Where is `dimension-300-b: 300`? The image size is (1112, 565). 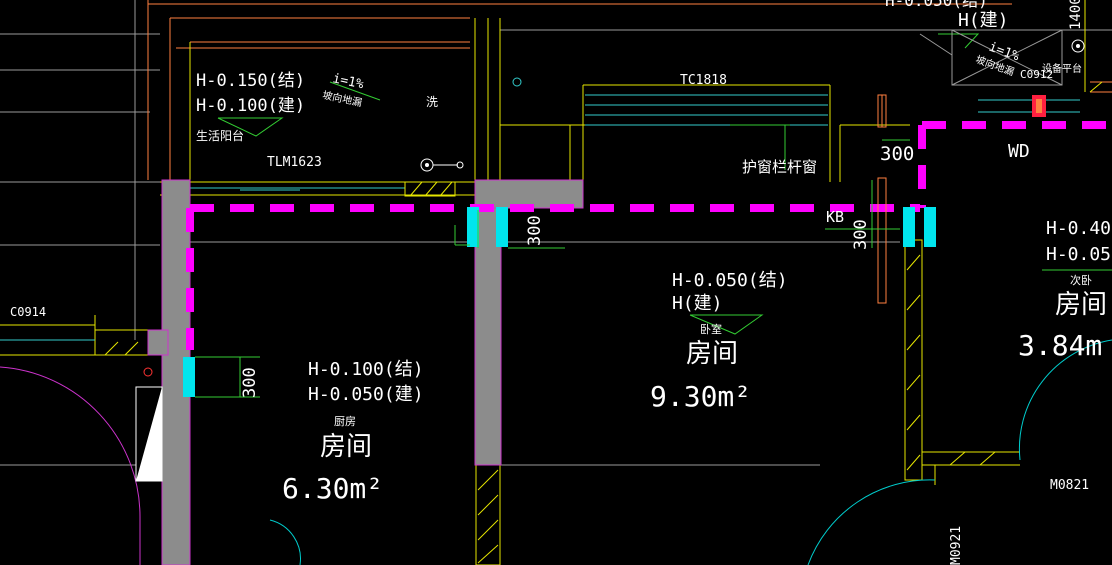 dimension-300-b: 300 is located at coordinates (250, 382).